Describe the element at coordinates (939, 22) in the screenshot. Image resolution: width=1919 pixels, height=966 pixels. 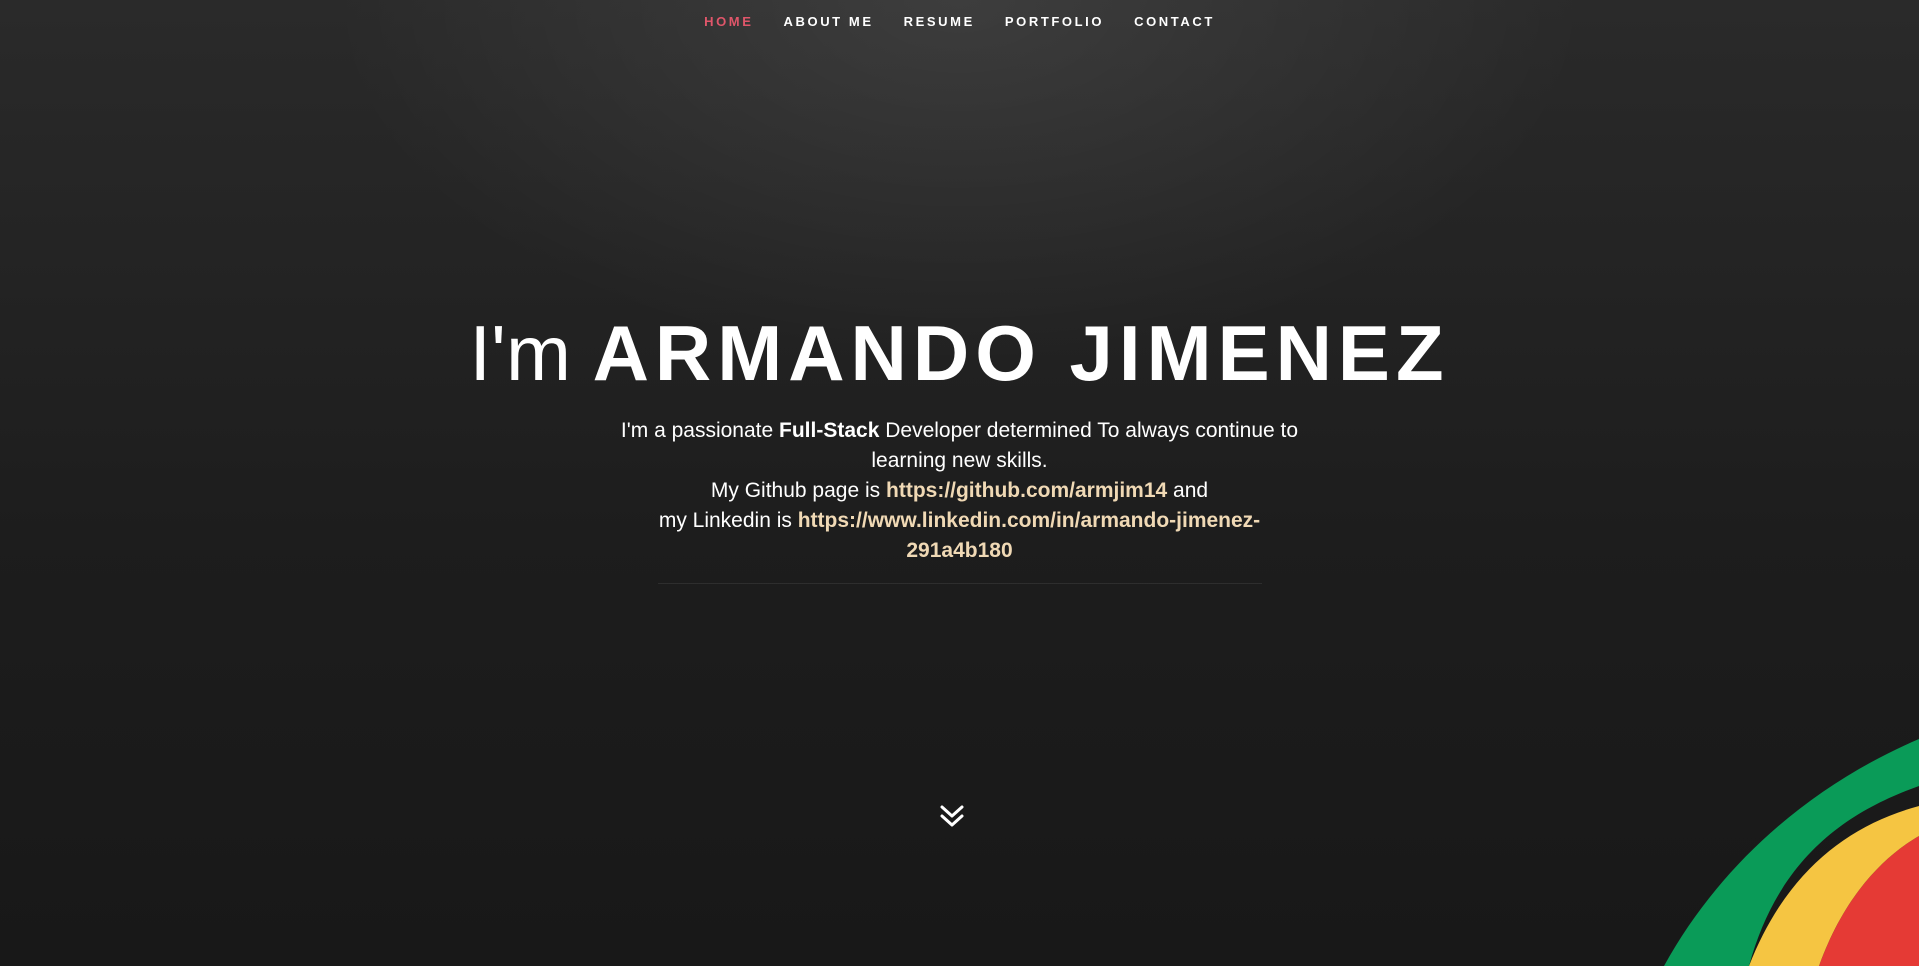
I see `nav-resume: RESUME` at that location.